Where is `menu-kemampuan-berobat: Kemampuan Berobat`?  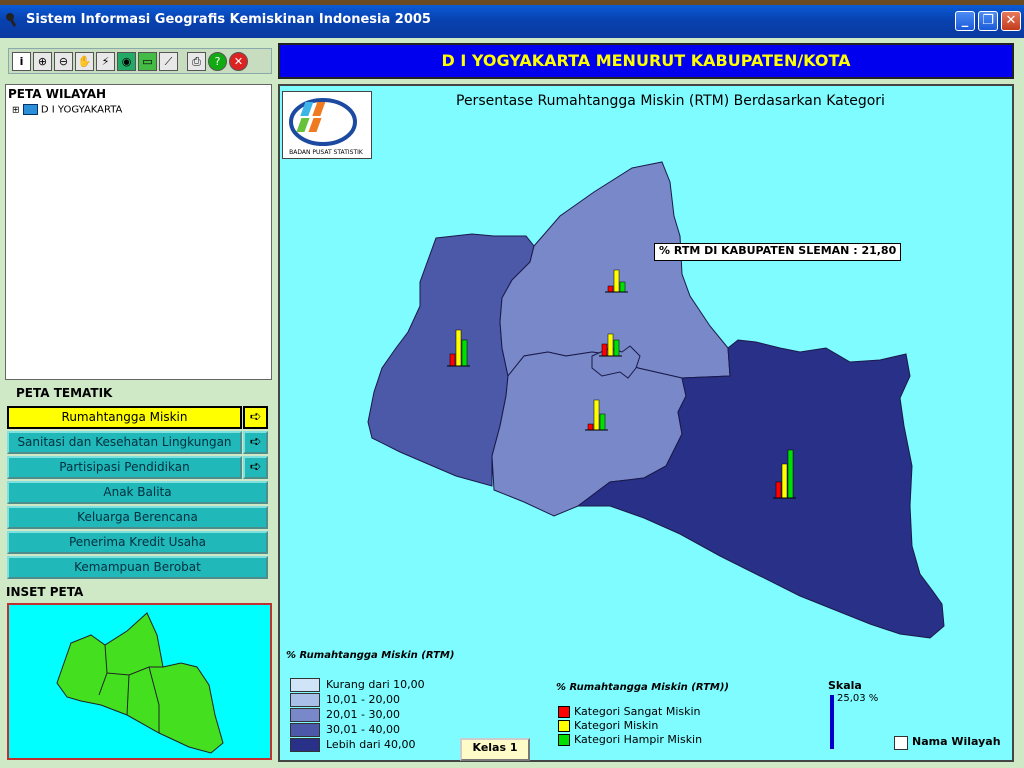 menu-kemampuan-berobat: Kemampuan Berobat is located at coordinates (137, 567).